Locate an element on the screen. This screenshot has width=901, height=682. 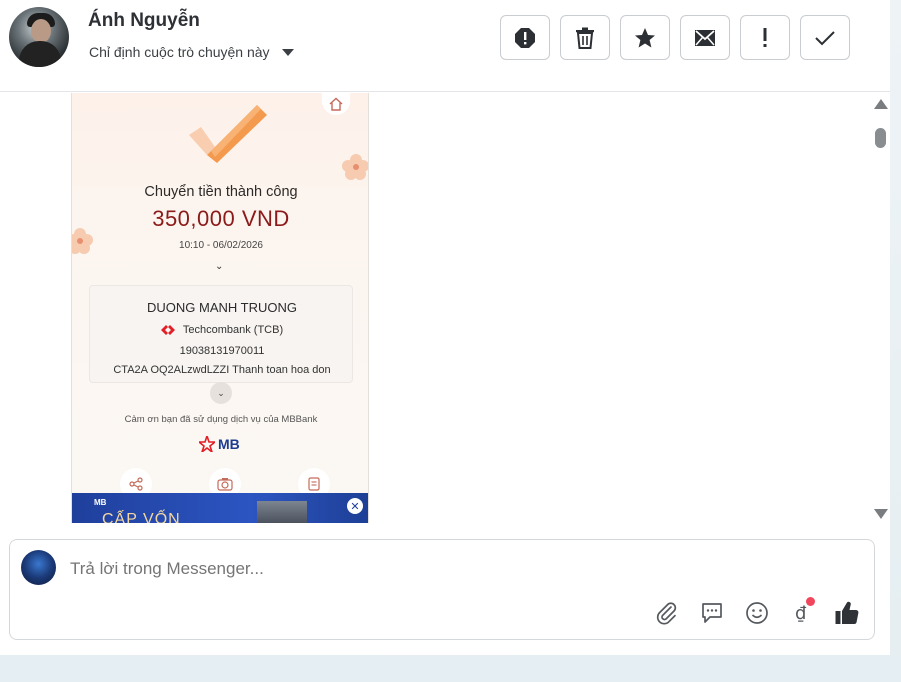
thanks-message: Cảm ơn bạn đã sử dụng dịch vụ của MBBank is located at coordinates (221, 419).